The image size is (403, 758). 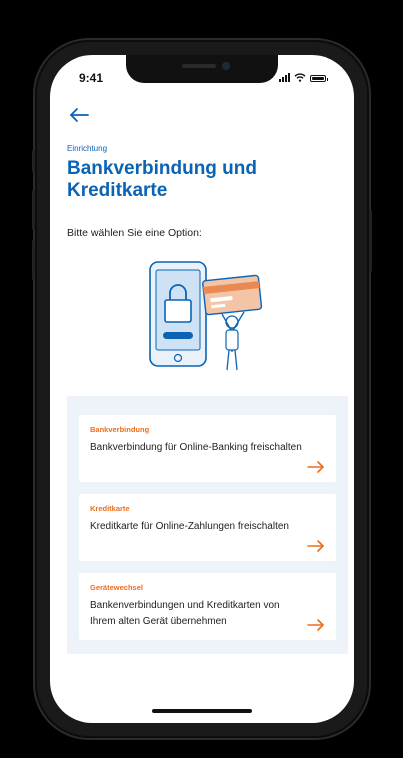 What do you see at coordinates (33, 260) in the screenshot?
I see `volume-down-button` at bounding box center [33, 260].